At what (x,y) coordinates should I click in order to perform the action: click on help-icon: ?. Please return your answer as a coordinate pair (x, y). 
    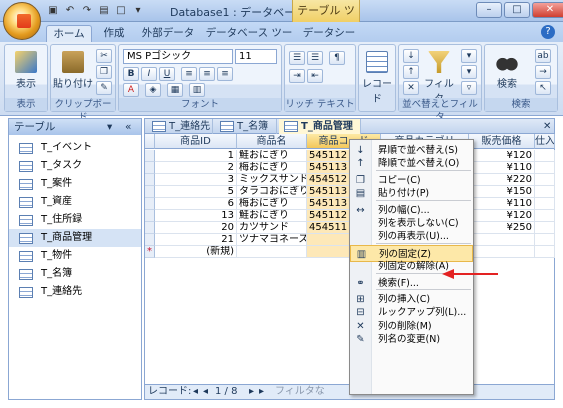
    Looking at the image, I should click on (548, 32).